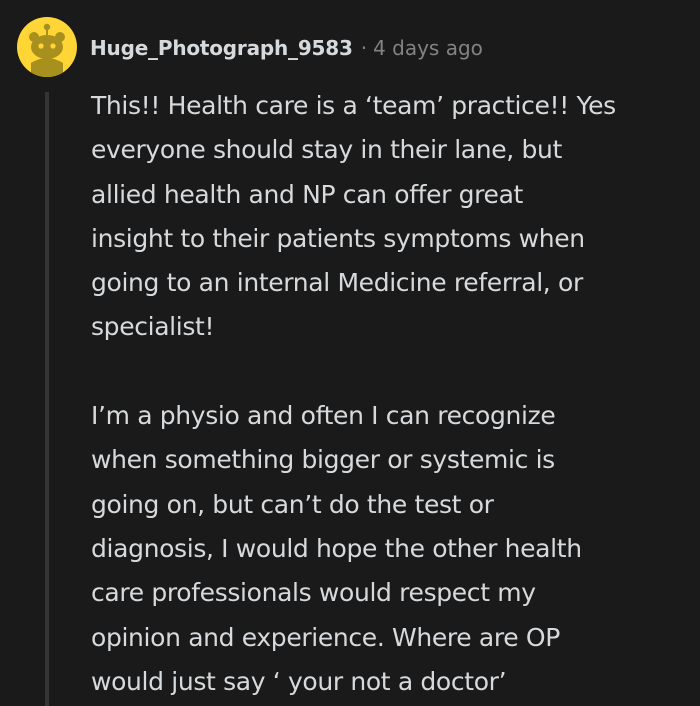 The width and height of the screenshot is (700, 706). I want to click on comment-header: Huge_Photograph_9583 · 4 days ago, so click(286, 48).